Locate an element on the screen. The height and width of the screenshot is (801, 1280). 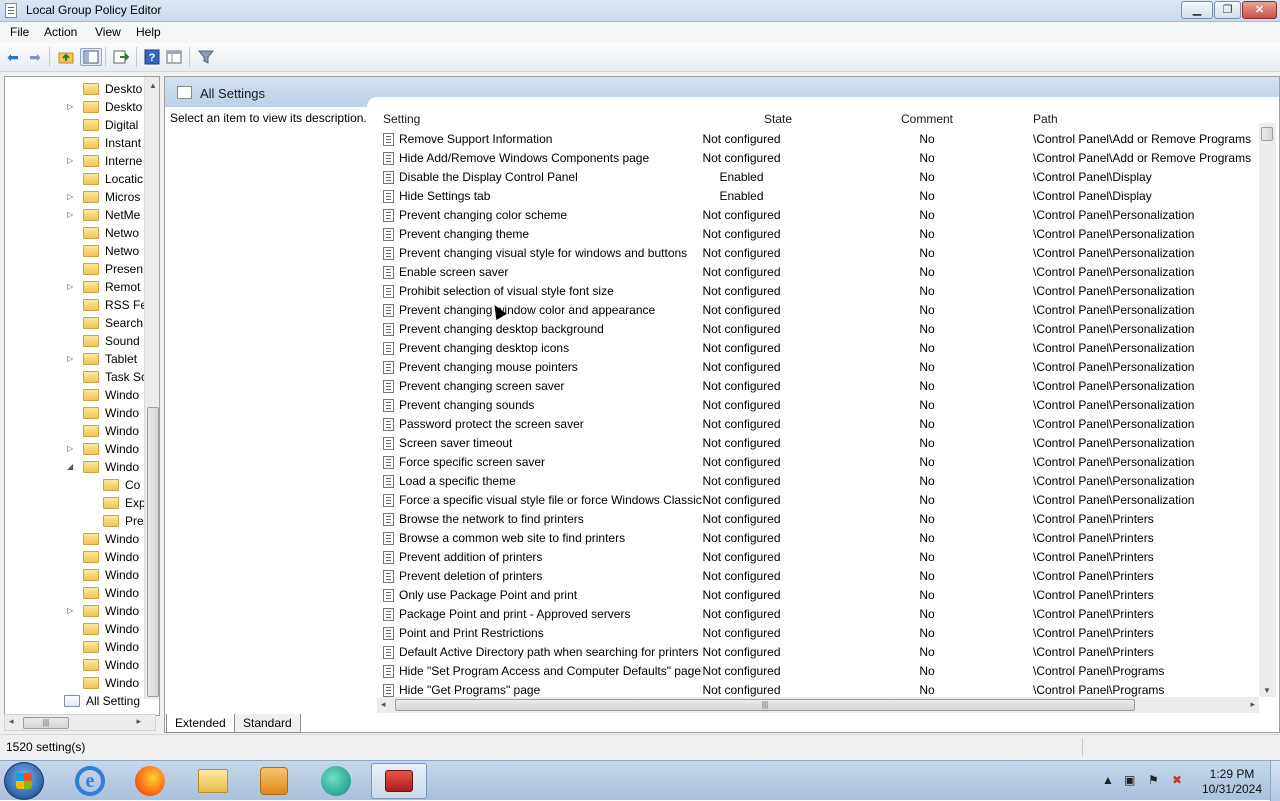
tree-item: Presen is located at coordinates (113, 269).